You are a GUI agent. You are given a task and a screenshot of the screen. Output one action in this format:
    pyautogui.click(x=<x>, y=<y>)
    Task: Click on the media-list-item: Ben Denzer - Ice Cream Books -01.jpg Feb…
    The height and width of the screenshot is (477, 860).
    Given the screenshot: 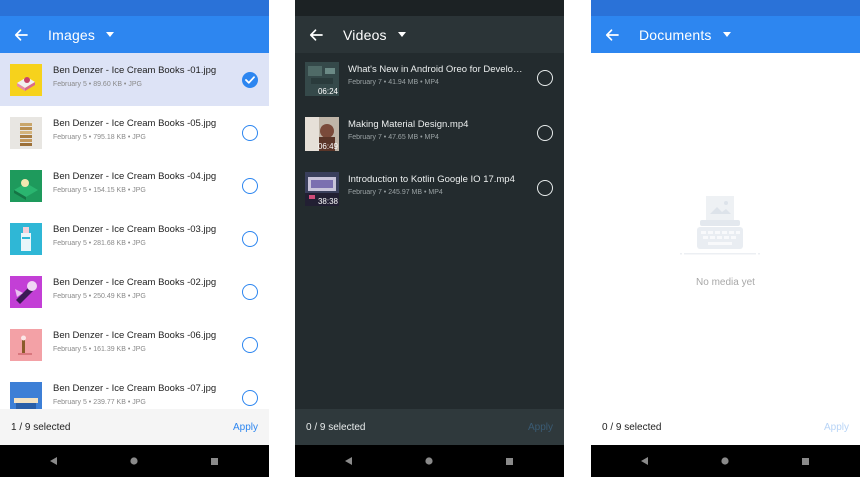 What is the action you would take?
    pyautogui.click(x=134, y=79)
    